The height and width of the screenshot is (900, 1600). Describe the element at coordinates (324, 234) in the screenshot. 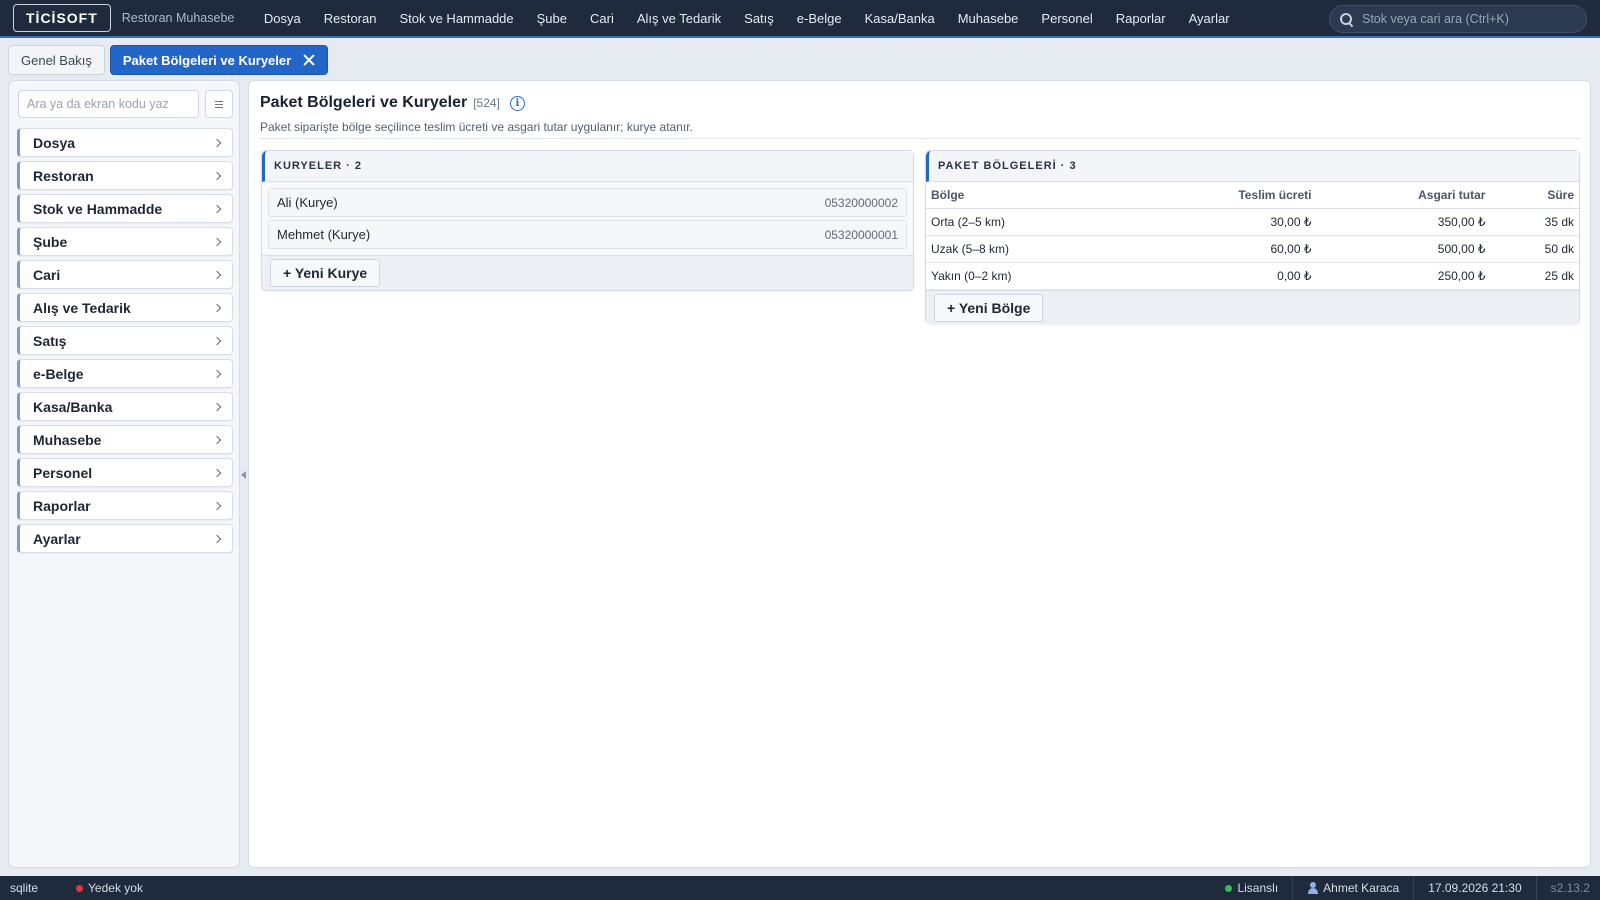

I see `courier-name: Mehmet (Kurye)` at that location.